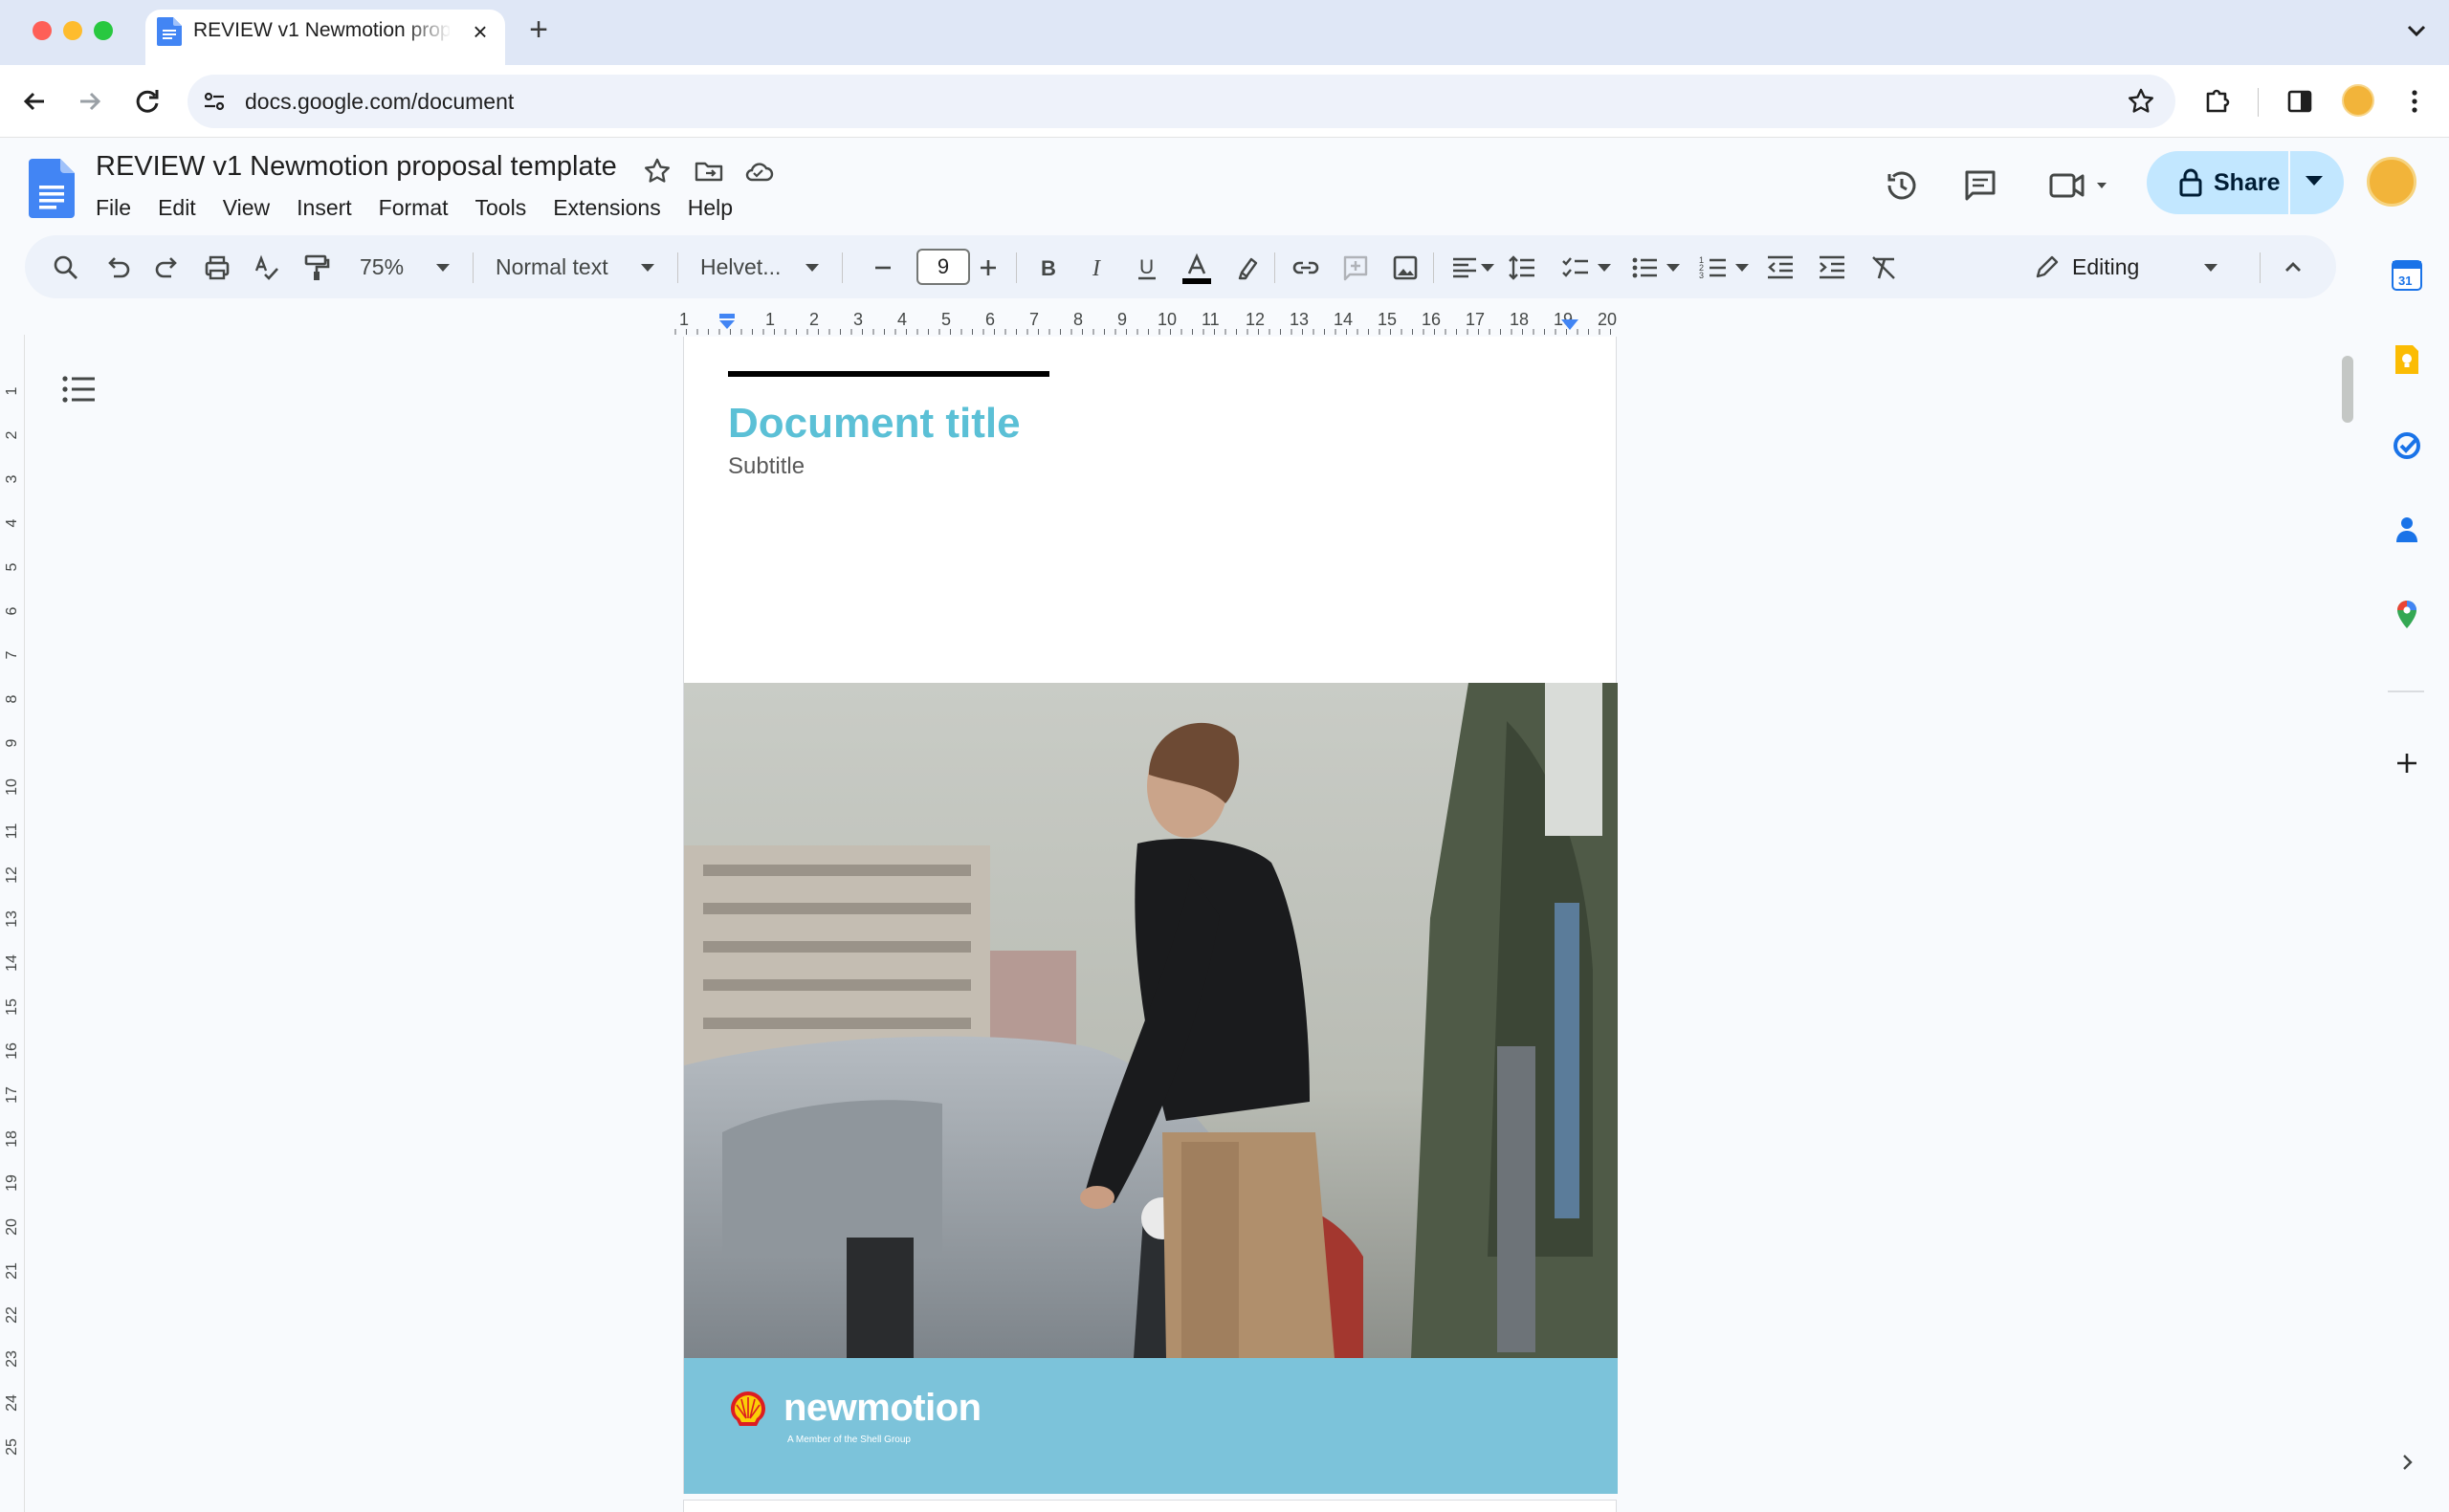 The image size is (2449, 1512). Describe the element at coordinates (1035, 319) in the screenshot. I see `ruler-mark: 7` at that location.